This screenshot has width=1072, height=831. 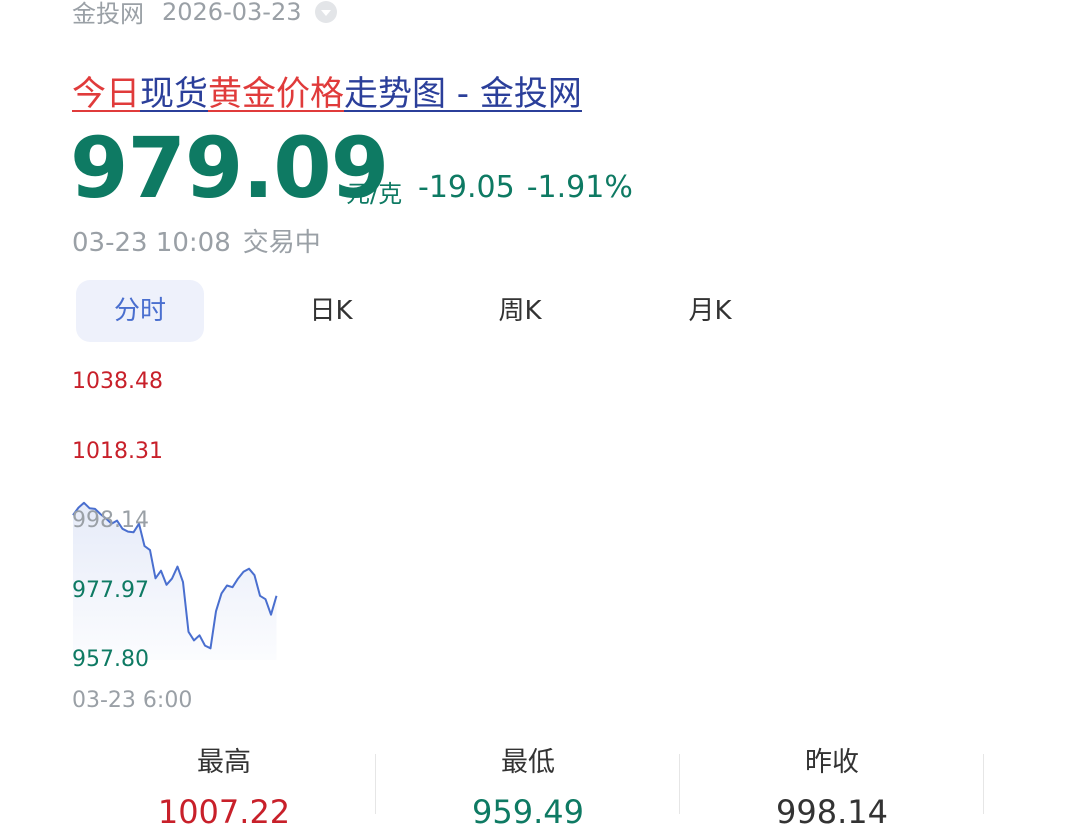 I want to click on y-tick-label: 977.97, so click(x=110, y=590).